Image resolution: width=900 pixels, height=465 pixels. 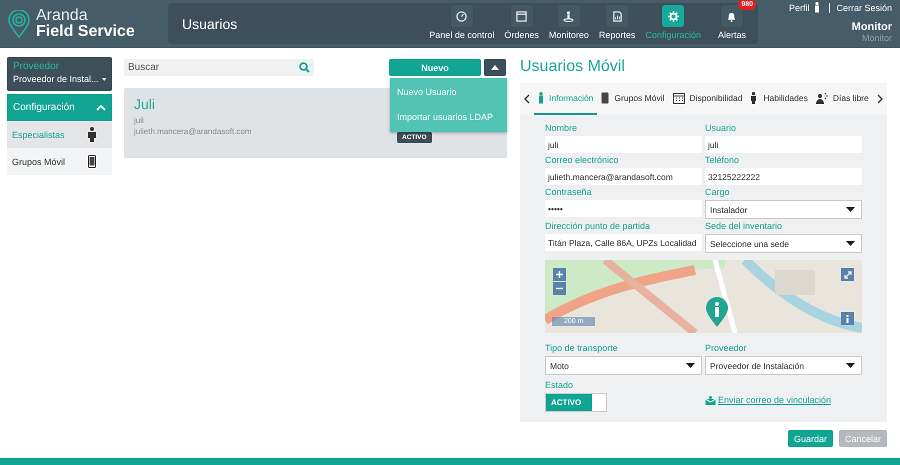 What do you see at coordinates (726, 348) in the screenshot?
I see `field-label: Proveedor` at bounding box center [726, 348].